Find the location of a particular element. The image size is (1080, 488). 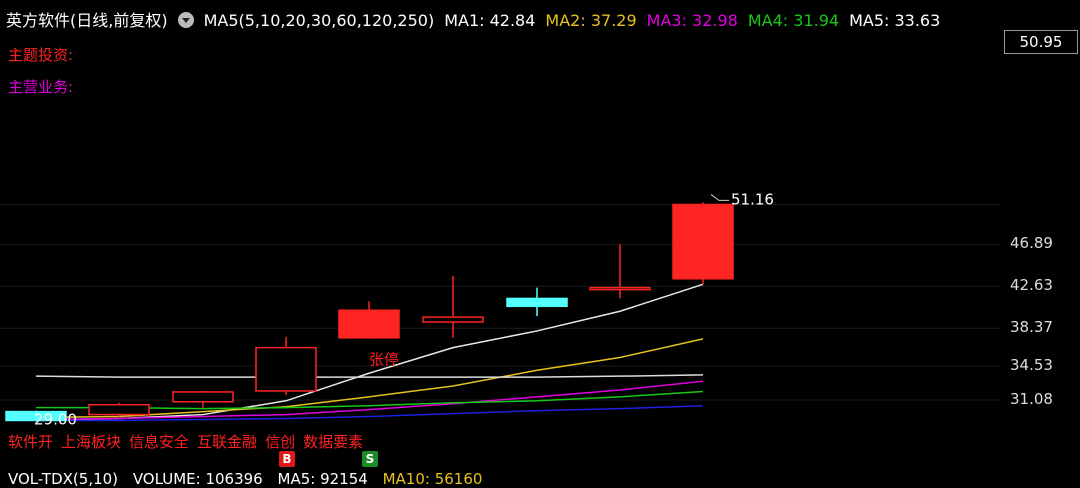

vol-ma10: MA10: 56160 is located at coordinates (432, 479).